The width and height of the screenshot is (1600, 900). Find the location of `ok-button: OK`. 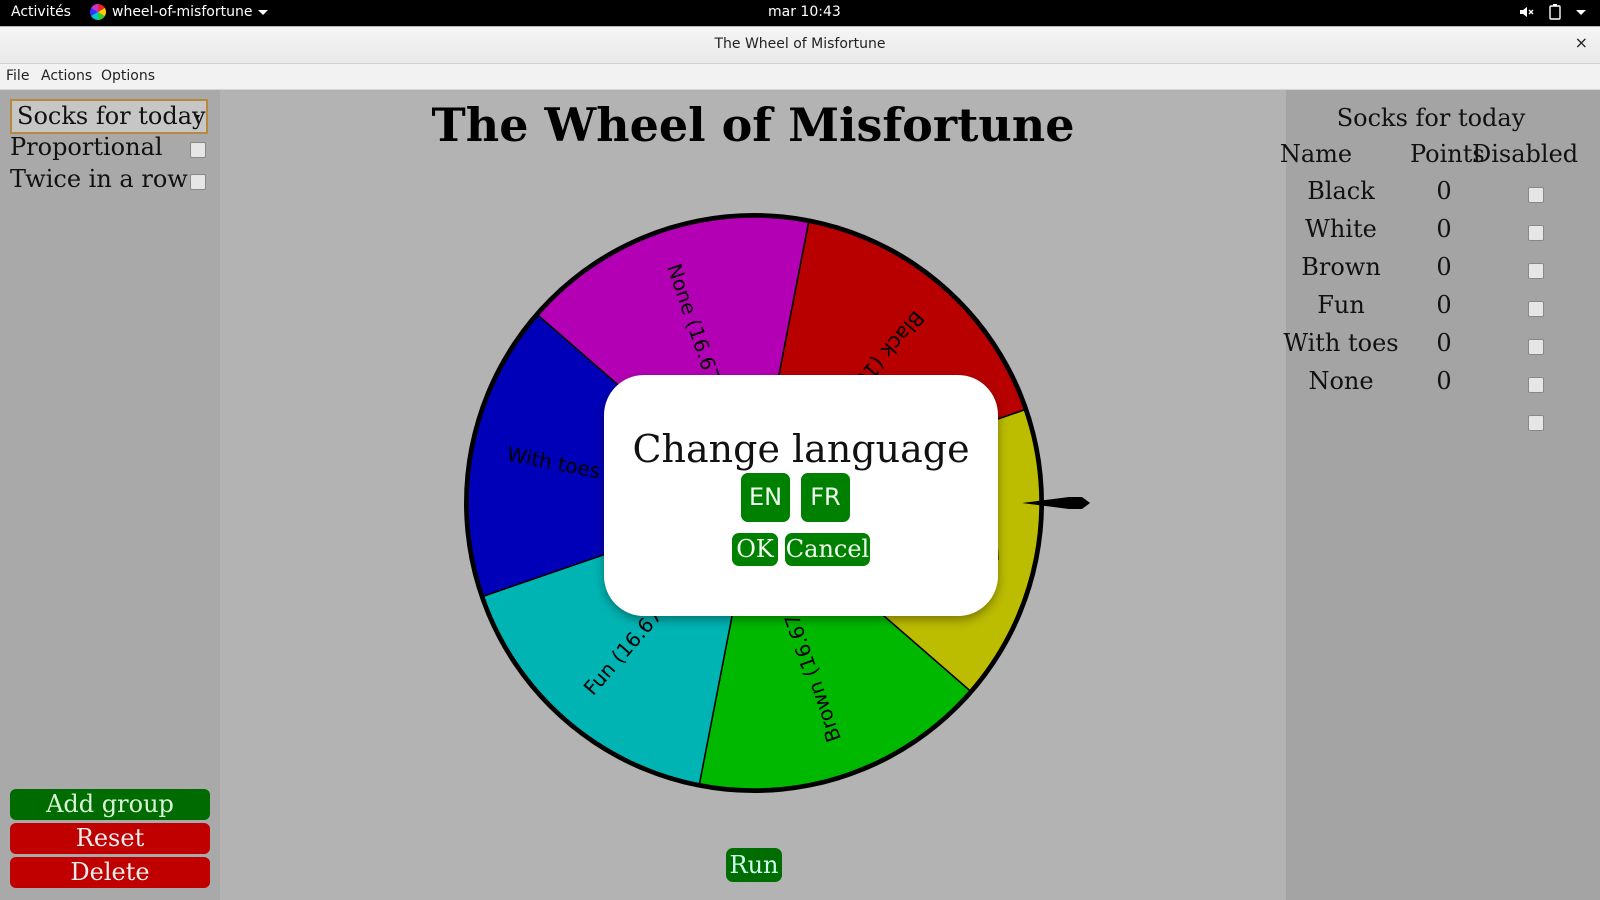

ok-button: OK is located at coordinates (755, 549).